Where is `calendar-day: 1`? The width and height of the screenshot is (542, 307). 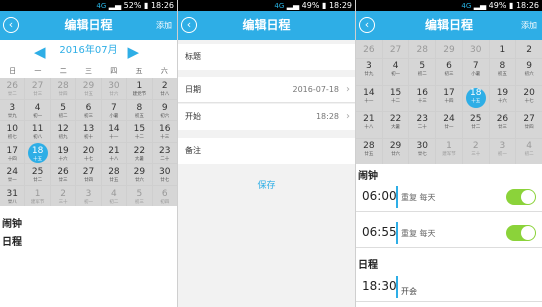
calendar-day: 1 is located at coordinates (502, 49).